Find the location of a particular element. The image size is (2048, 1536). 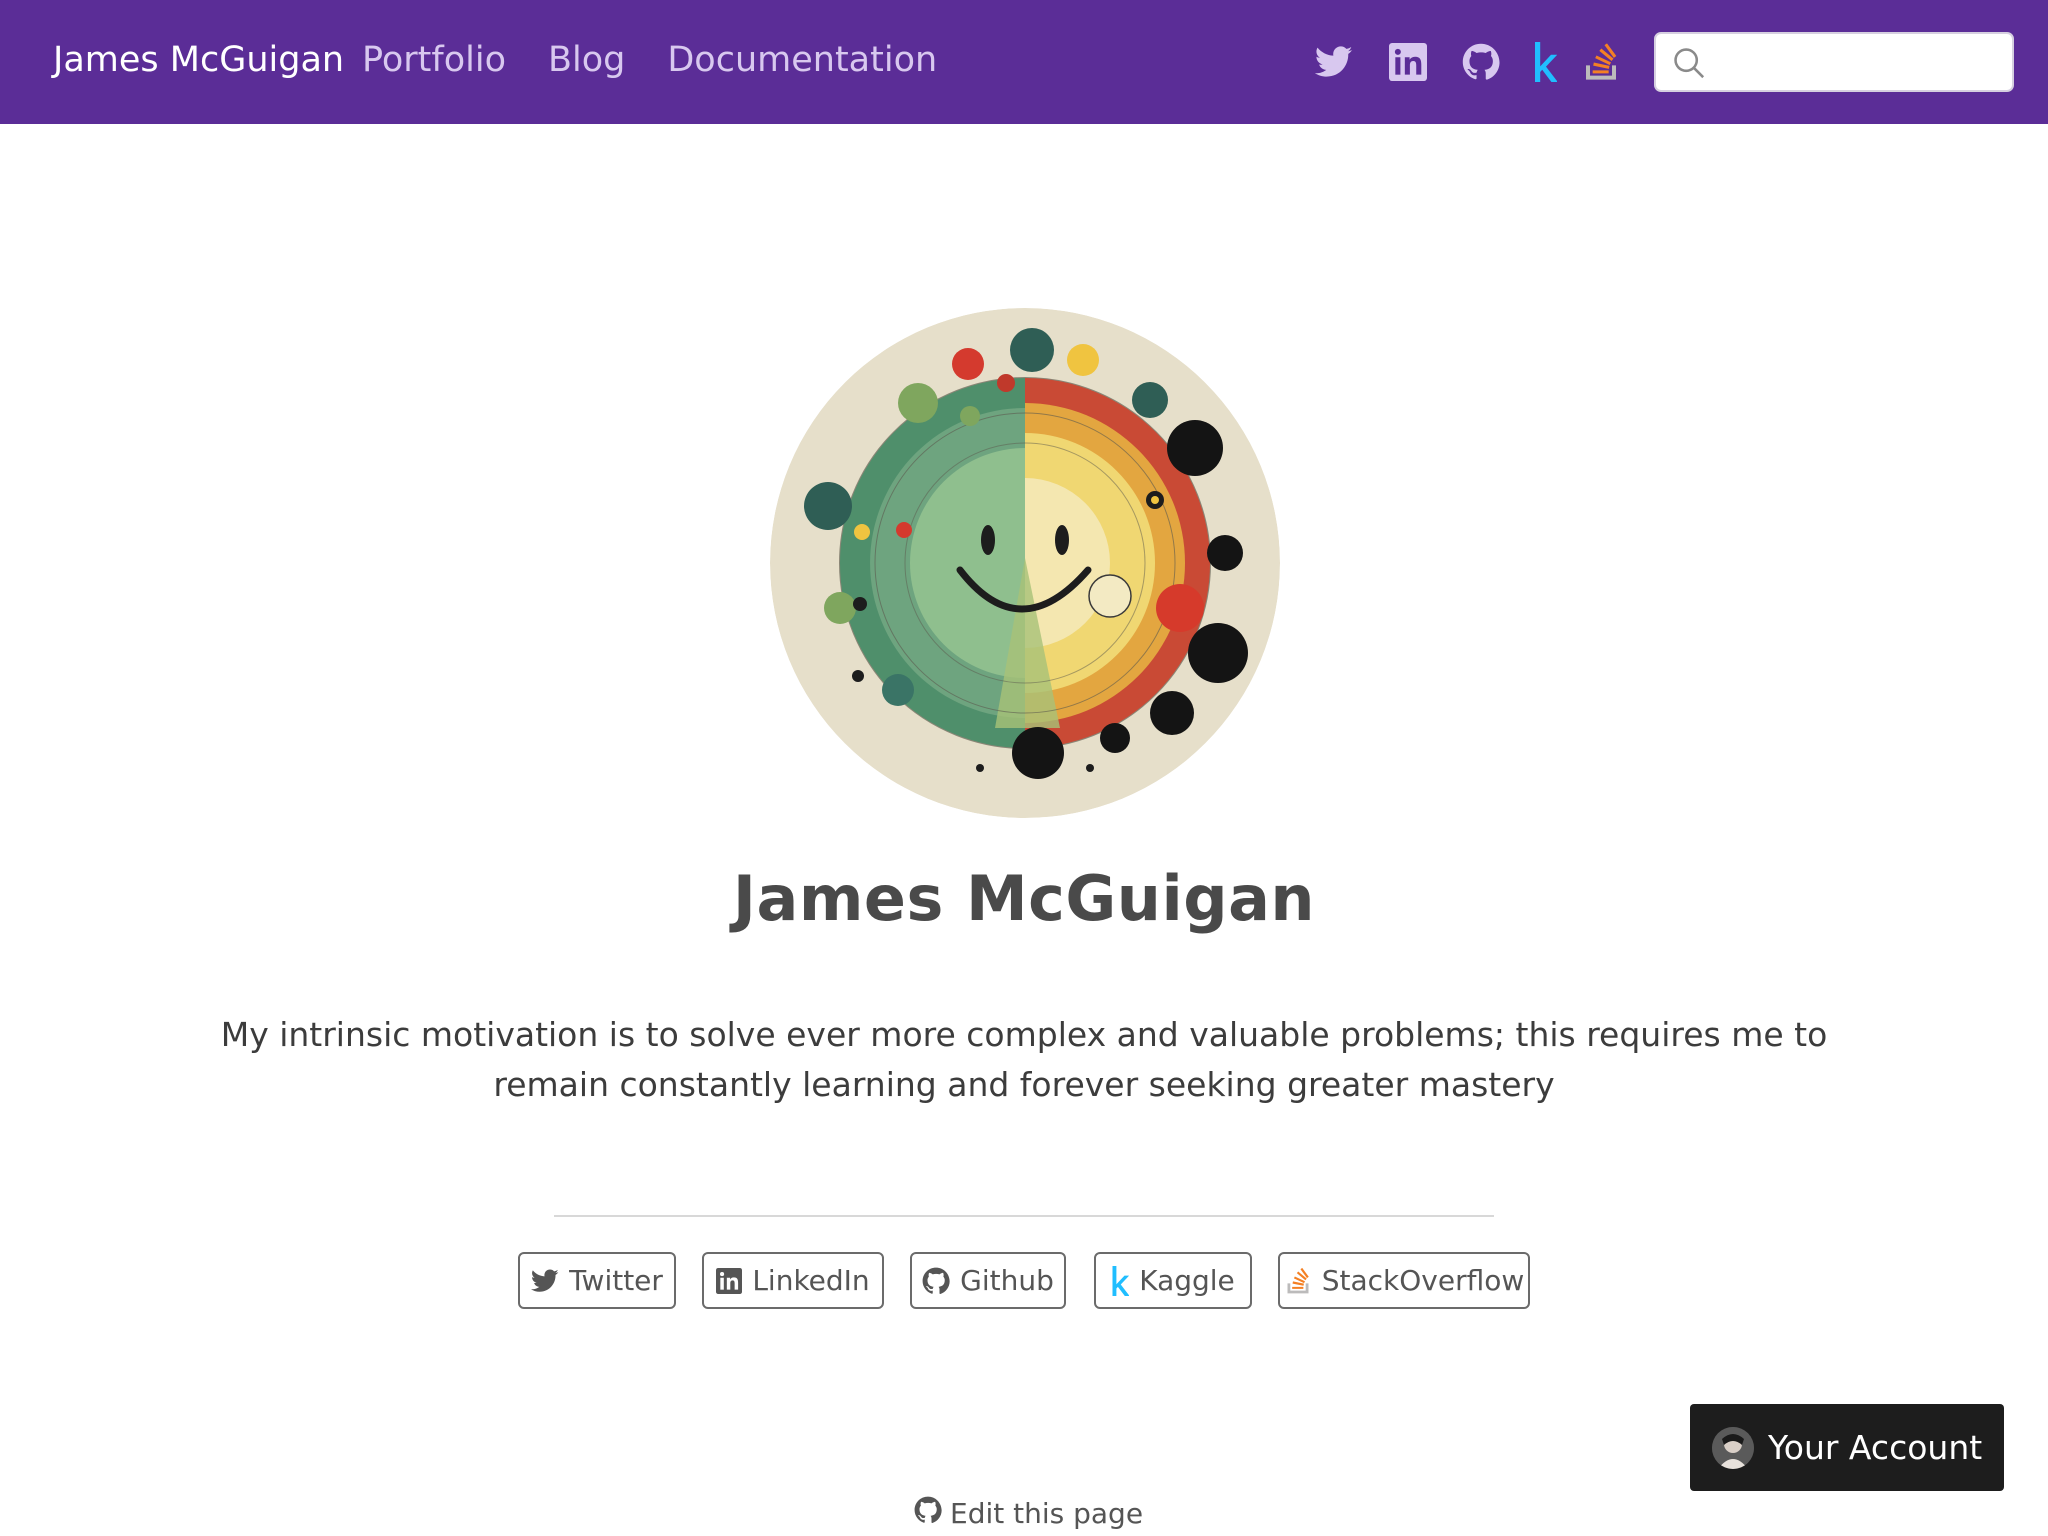

search-box is located at coordinates (1834, 62).